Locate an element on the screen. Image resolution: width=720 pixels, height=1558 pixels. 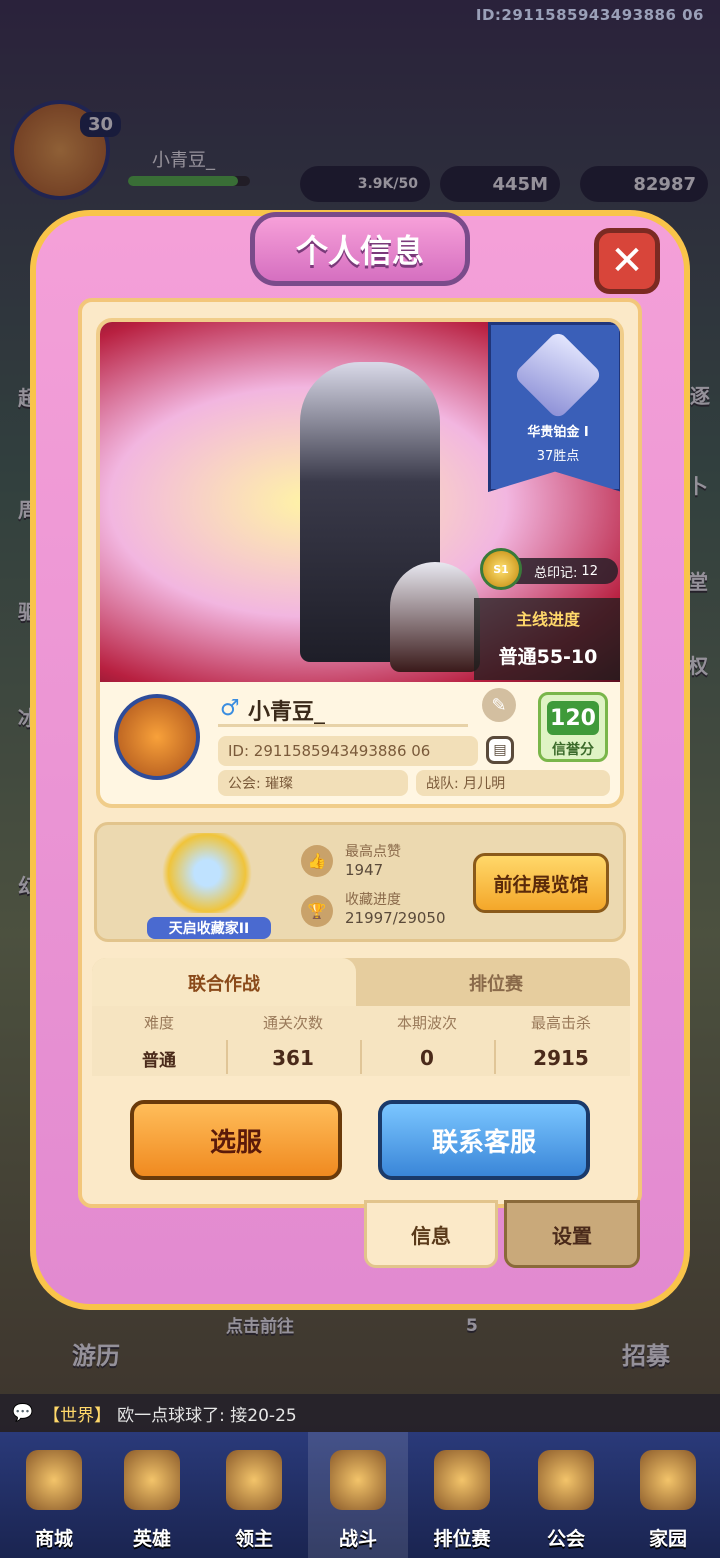
battle-icon is located at coordinates (358, 1480).